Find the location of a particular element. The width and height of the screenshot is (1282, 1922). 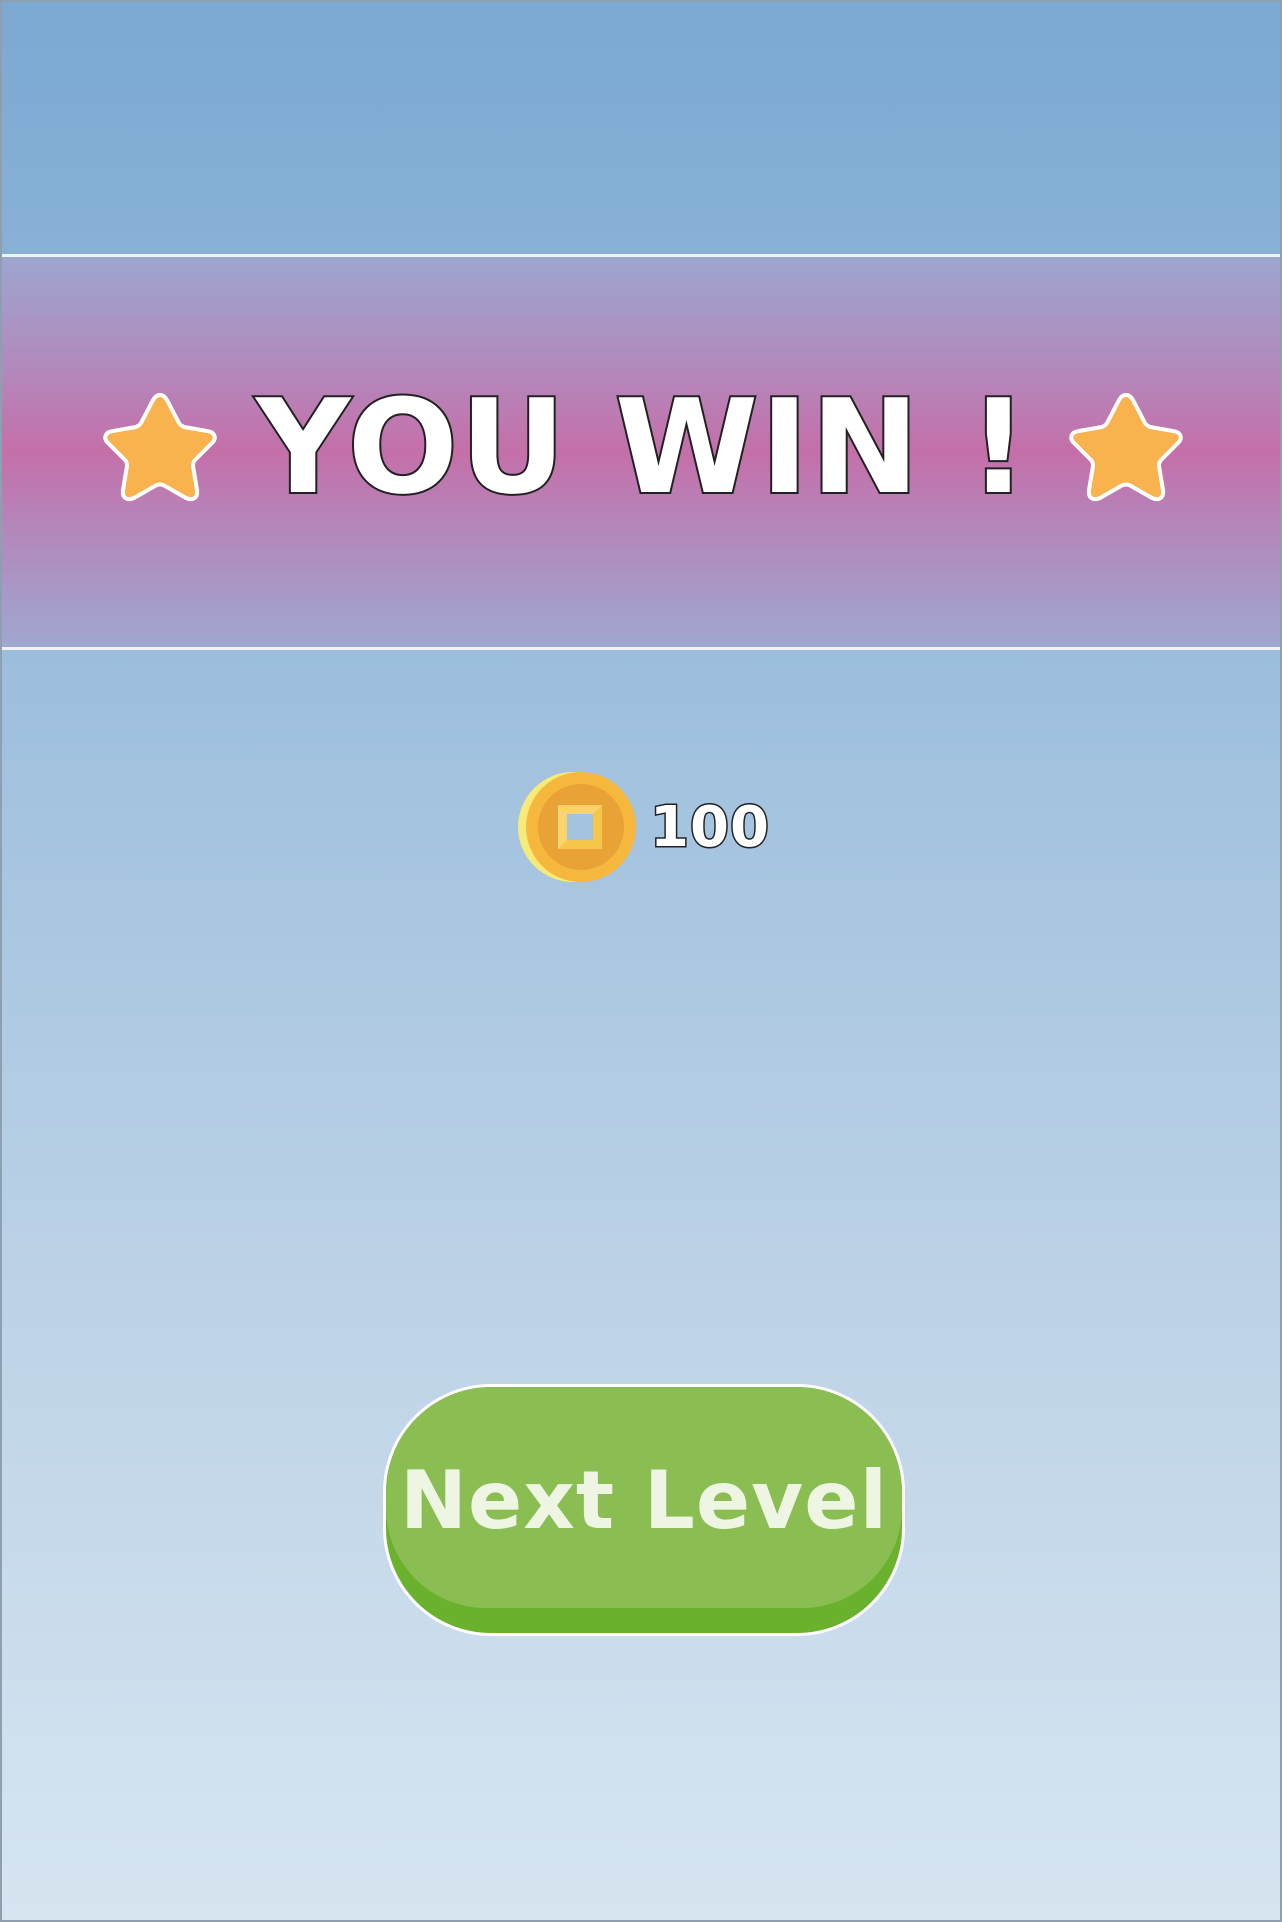

coin-reward: 100 is located at coordinates (641, 827).